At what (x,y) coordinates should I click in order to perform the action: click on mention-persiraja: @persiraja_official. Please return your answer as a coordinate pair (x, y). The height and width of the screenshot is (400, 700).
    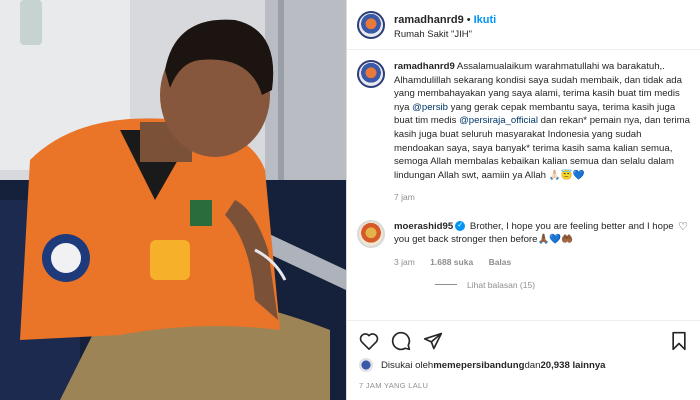
    Looking at the image, I should click on (498, 120).